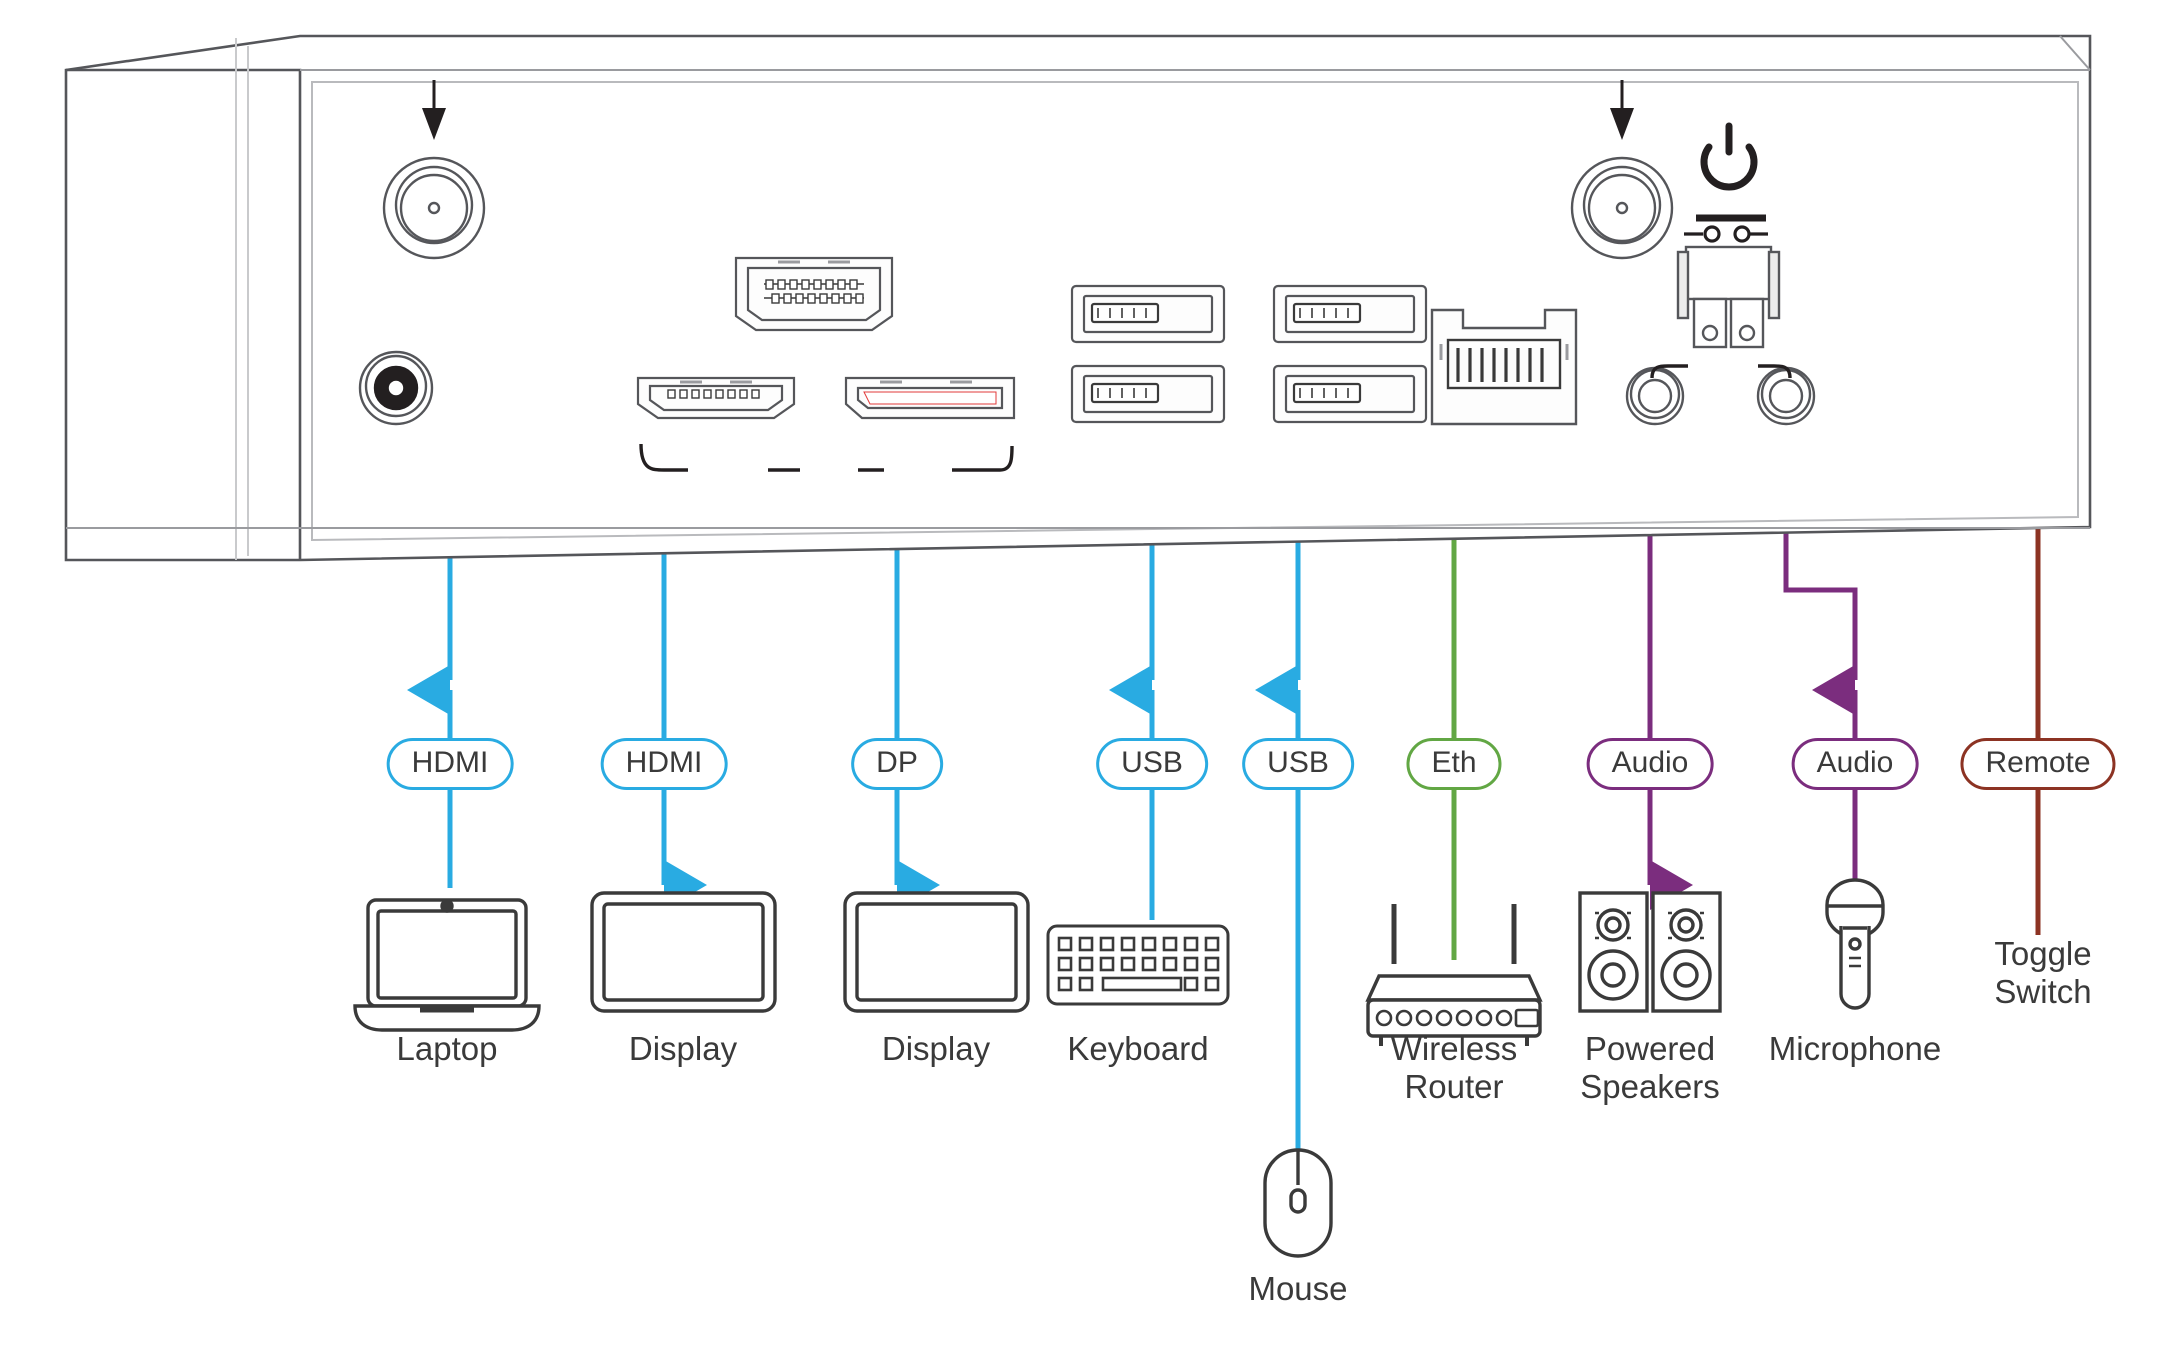  Describe the element at coordinates (1152, 764) in the screenshot. I see `badge-usb-keyboard: USB` at that location.